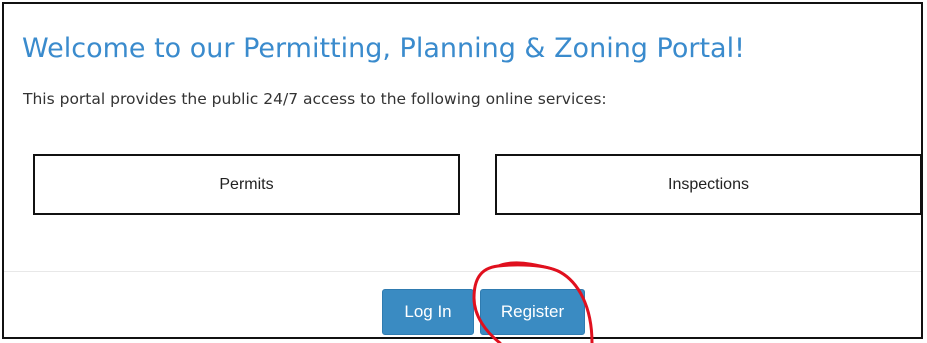 The width and height of the screenshot is (927, 343). What do you see at coordinates (708, 184) in the screenshot?
I see `inspections-service-button: Inspections` at bounding box center [708, 184].